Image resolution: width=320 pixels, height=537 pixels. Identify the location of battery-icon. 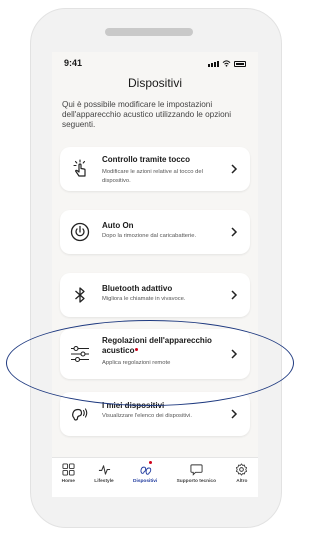
(240, 64).